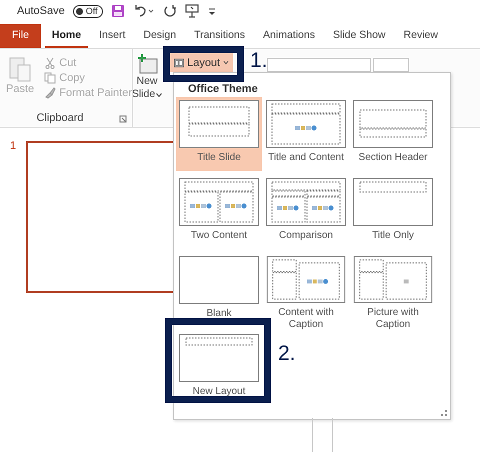 This screenshot has width=480, height=452. I want to click on ribbon-tab: File, so click(20, 36).